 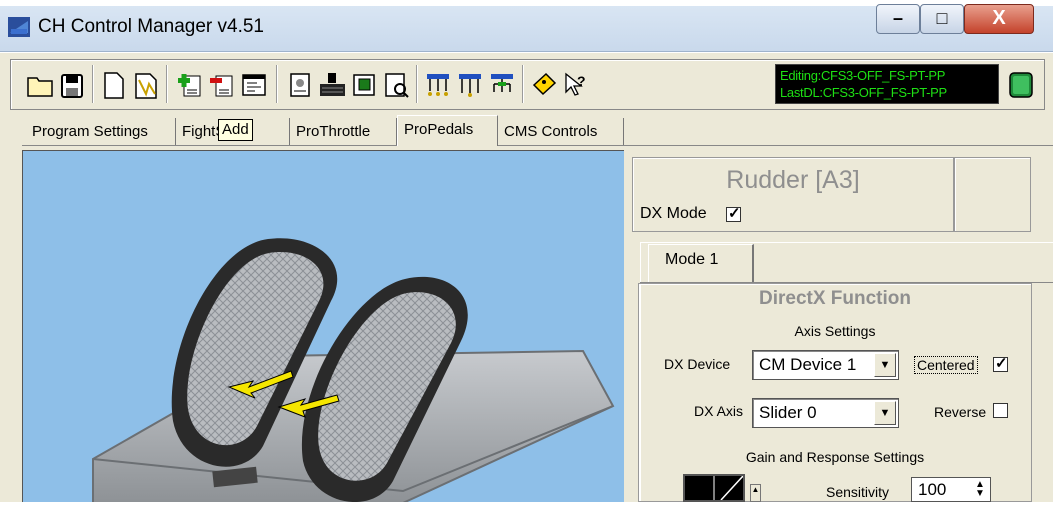 I want to click on minimize-icon: –, so click(x=897, y=18).